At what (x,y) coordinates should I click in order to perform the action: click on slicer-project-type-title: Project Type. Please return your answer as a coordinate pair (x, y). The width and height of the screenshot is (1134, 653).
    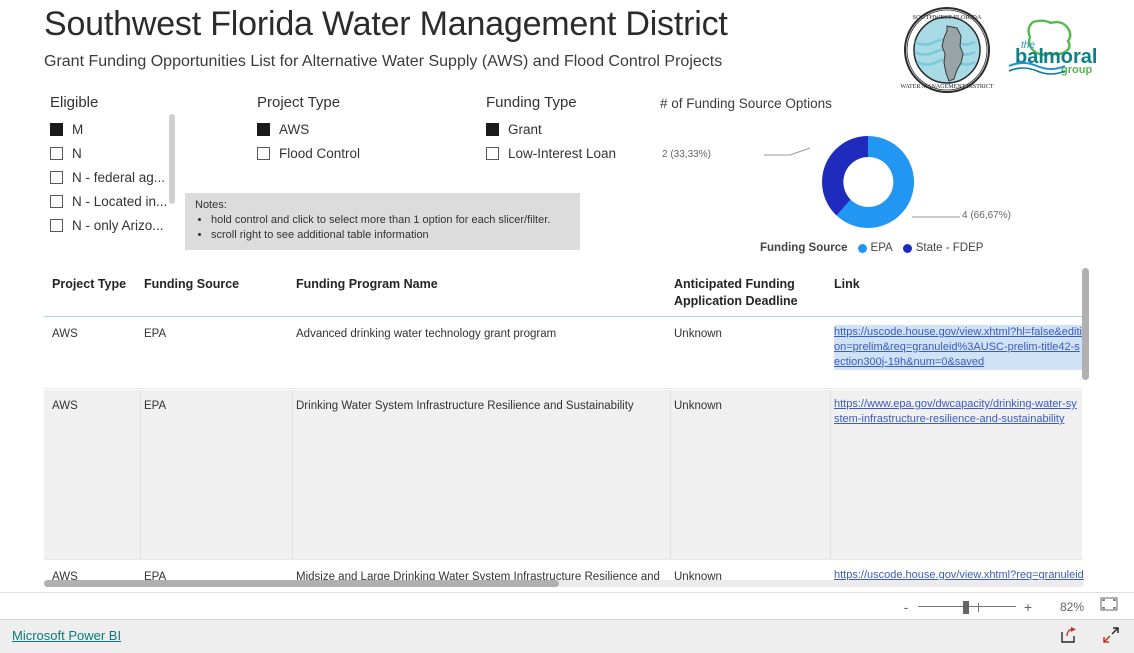
    Looking at the image, I should click on (299, 102).